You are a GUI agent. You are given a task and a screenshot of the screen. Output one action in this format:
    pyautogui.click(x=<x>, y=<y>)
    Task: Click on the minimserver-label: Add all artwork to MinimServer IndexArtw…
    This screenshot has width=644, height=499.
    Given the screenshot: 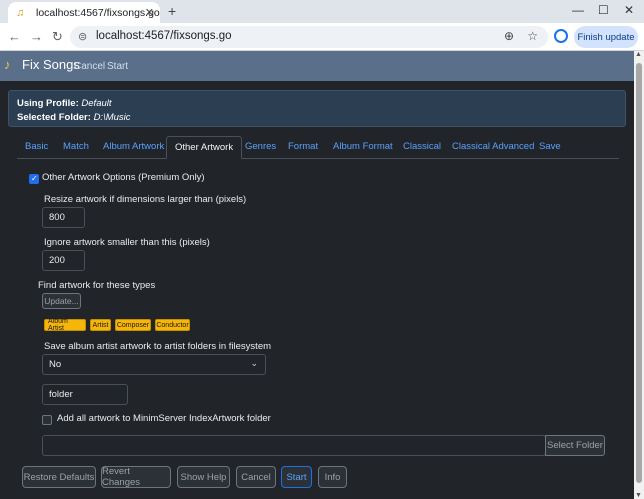 What is the action you would take?
    pyautogui.click(x=164, y=418)
    